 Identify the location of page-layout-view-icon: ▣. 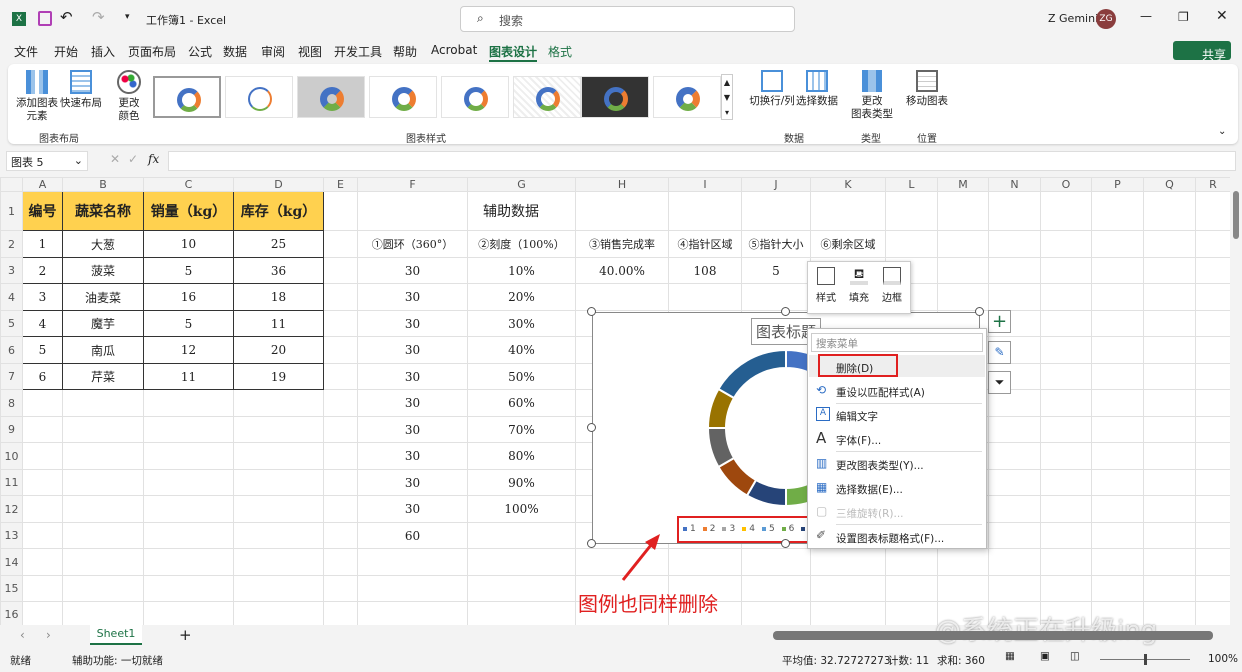
(1045, 656).